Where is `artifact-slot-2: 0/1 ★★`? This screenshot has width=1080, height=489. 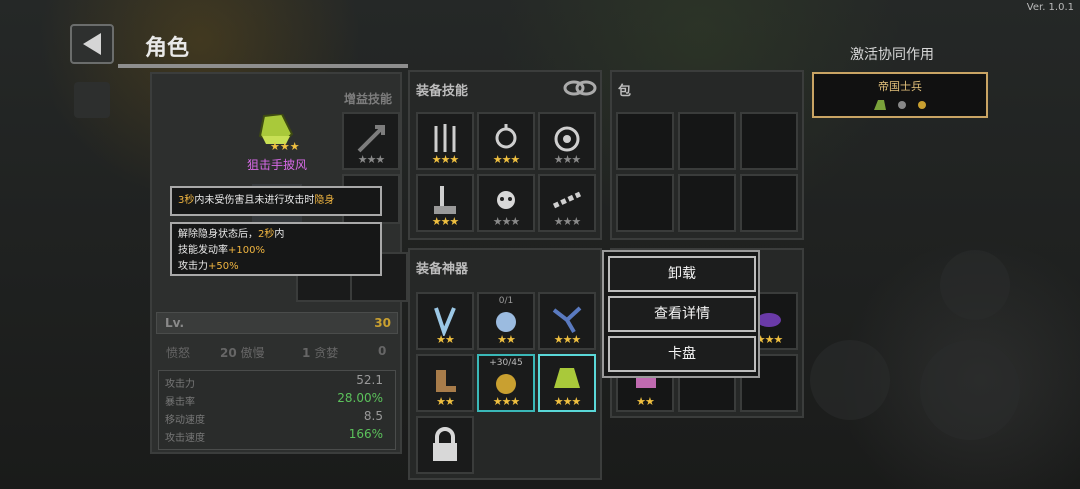
artifact-slot-2: 0/1 ★★ is located at coordinates (506, 321).